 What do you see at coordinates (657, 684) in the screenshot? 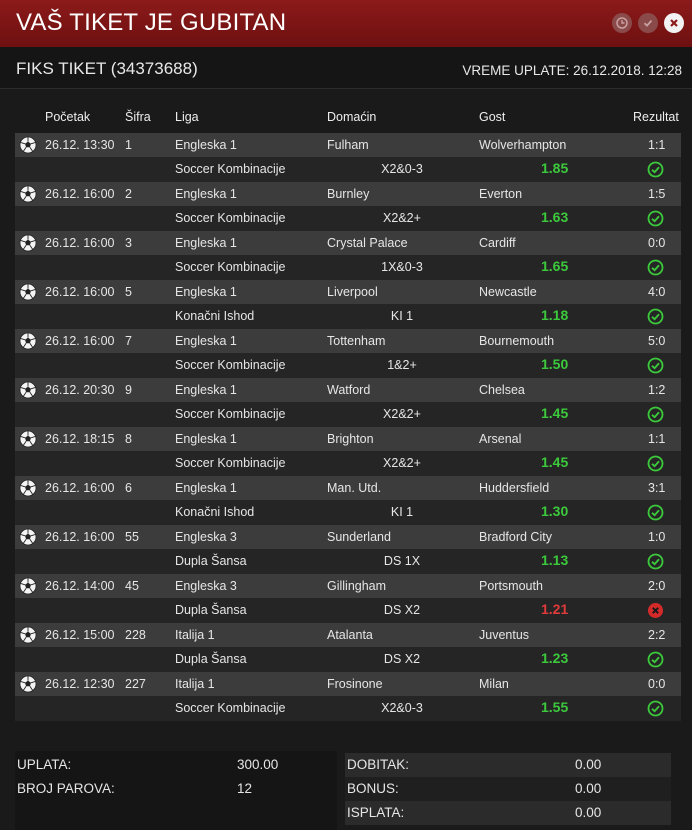
I see `match-result: 0:0` at bounding box center [657, 684].